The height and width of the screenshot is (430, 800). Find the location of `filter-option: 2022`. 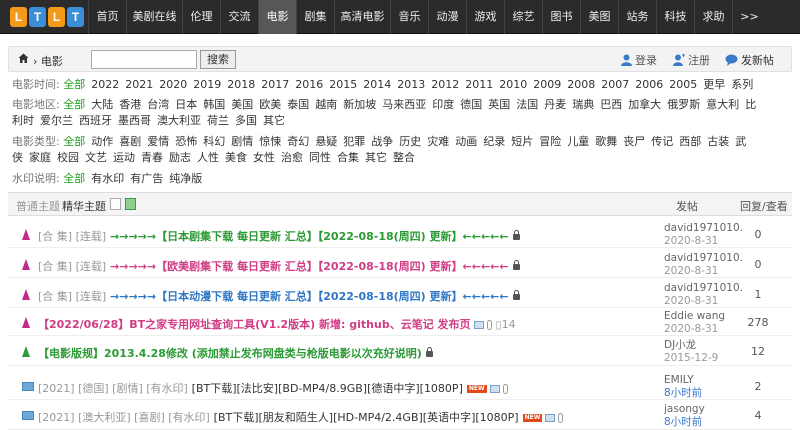

filter-option: 2022 is located at coordinates (105, 84).